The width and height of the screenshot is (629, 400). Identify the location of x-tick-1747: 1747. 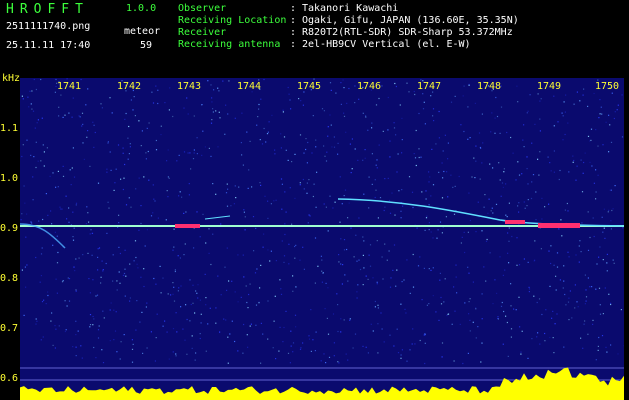
(429, 86).